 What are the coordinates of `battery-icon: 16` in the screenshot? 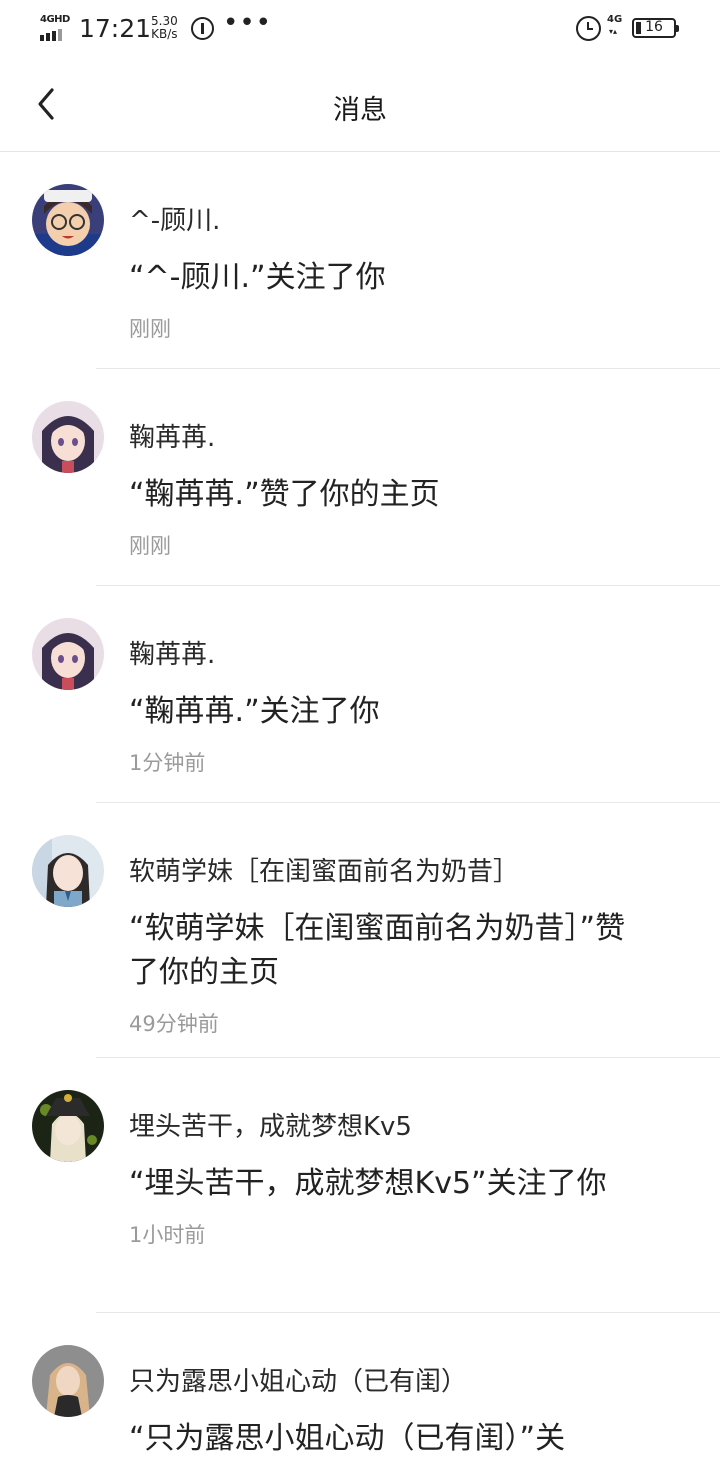 It's located at (655, 28).